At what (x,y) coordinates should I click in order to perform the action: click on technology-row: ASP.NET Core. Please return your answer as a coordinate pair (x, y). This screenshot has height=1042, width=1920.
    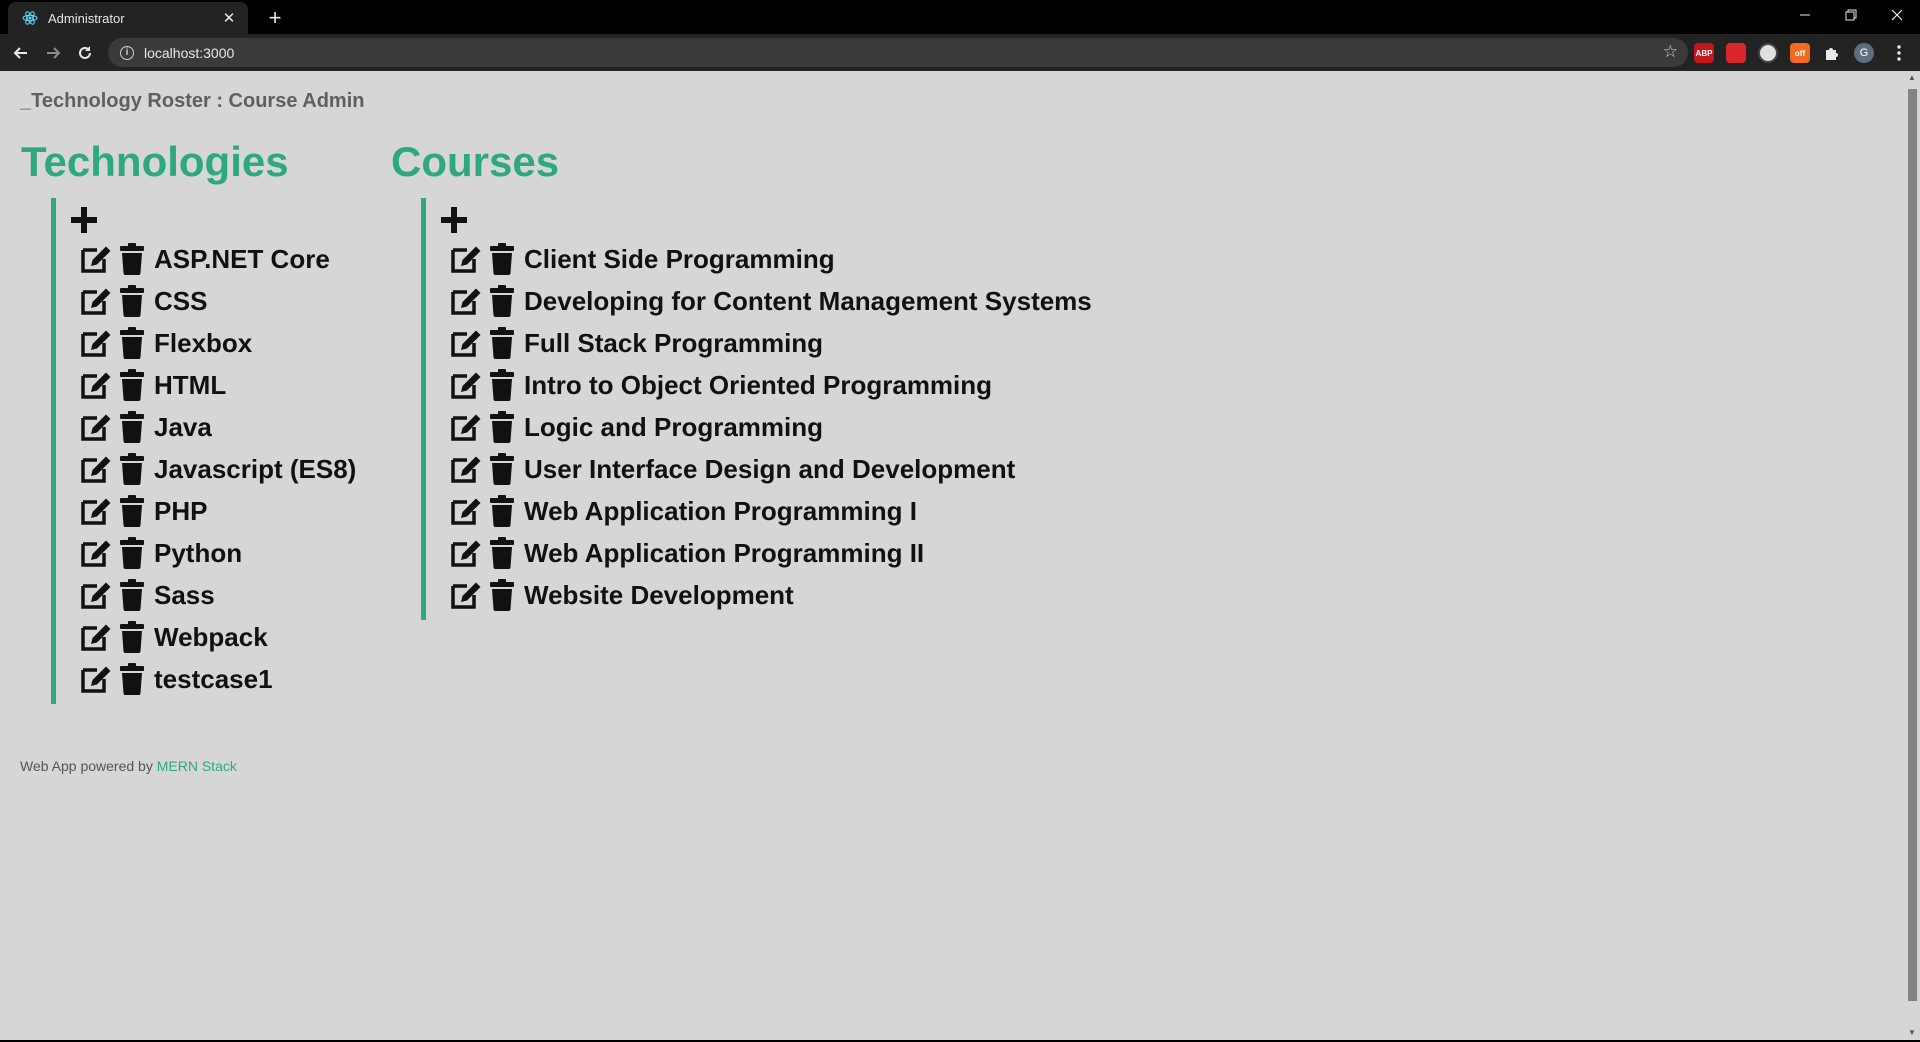
    Looking at the image, I should click on (213, 259).